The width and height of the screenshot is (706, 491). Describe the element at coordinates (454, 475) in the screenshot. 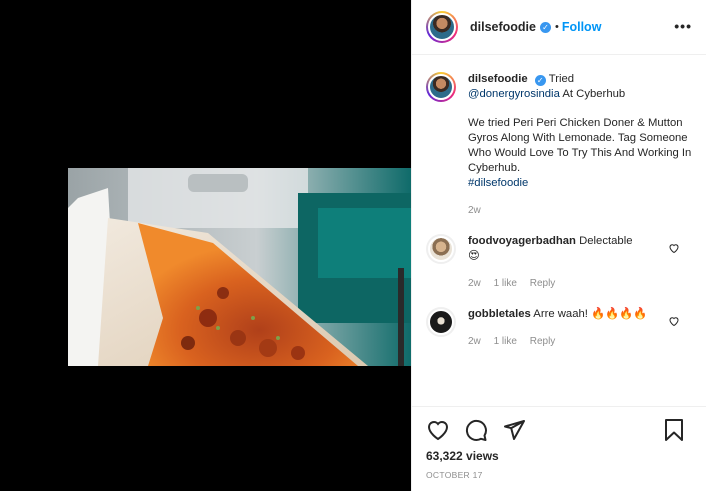

I see `post-date: OCTOBER 17` at that location.